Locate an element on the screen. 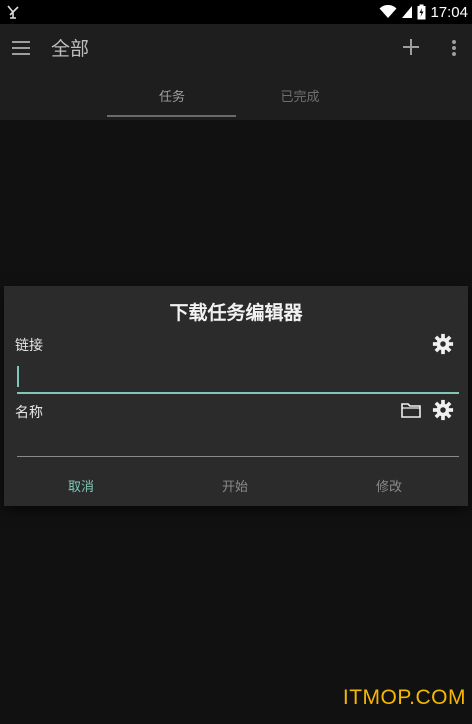 This screenshot has height=724, width=472. app-bar: 全部 任务 已完成 is located at coordinates (236, 72).